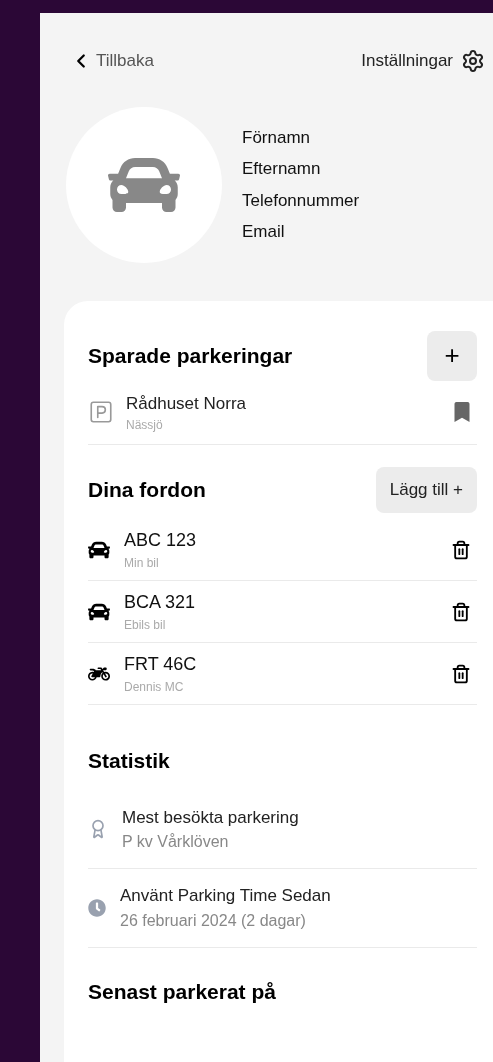 The image size is (493, 1062). What do you see at coordinates (161, 540) in the screenshot?
I see `vehicle-plate: ABC 123` at bounding box center [161, 540].